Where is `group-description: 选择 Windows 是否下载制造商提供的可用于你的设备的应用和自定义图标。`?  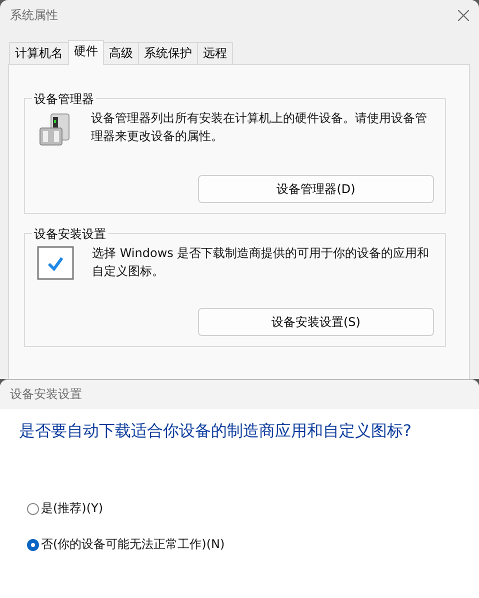 group-description: 选择 Windows 是否下载制造商提供的可用于你的设备的应用和自定义图标。 is located at coordinates (261, 262).